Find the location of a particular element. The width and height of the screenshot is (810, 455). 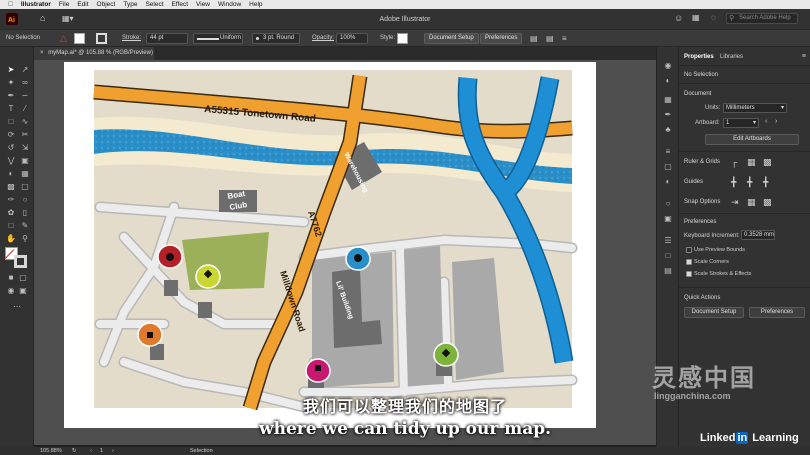

free-transform-icon: ▣ is located at coordinates (25, 160).